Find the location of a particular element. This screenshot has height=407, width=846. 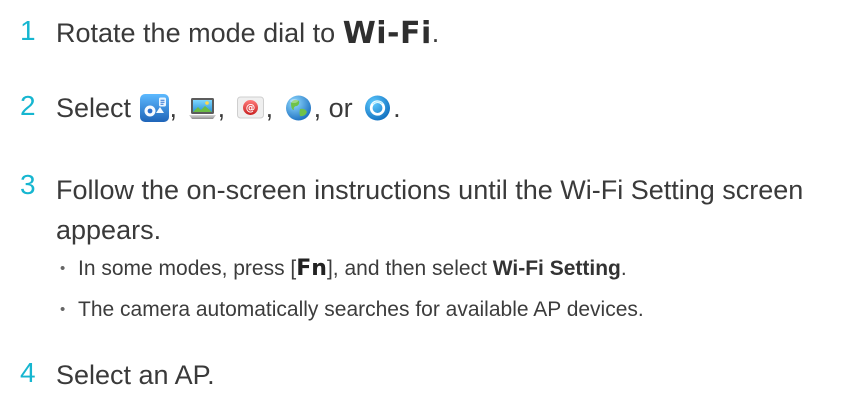

step-instruction: Rotate the mode dial to Wi-Fi. is located at coordinates (445, 33).